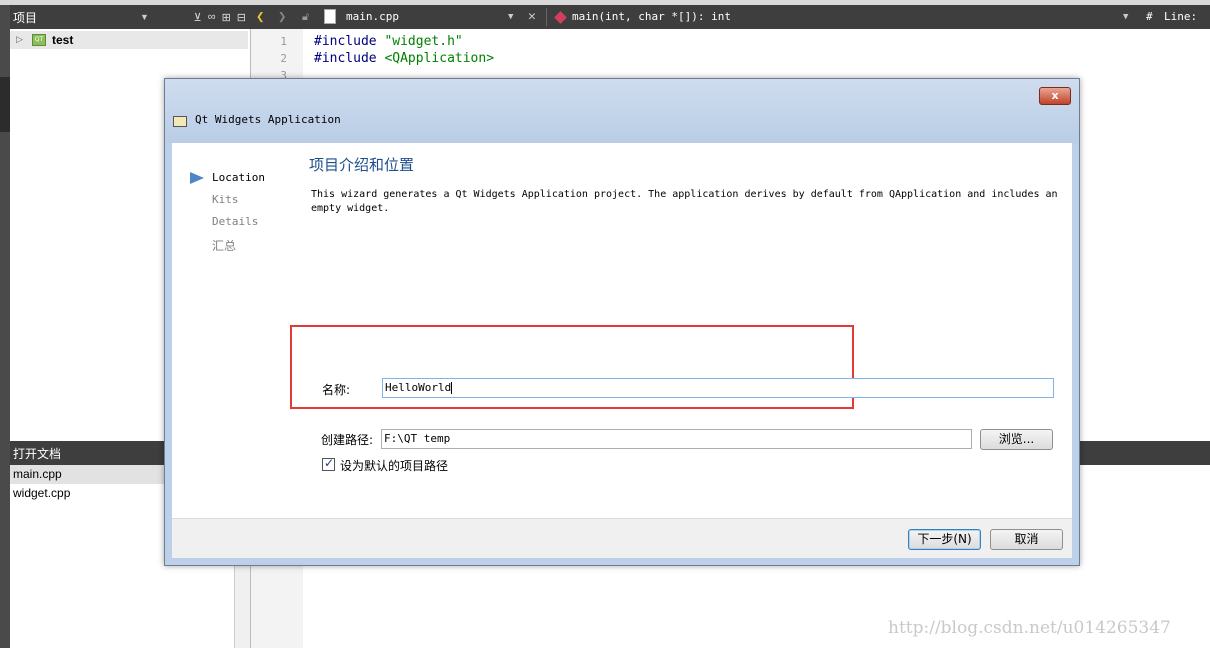  I want to click on projects-panel-header: 项目 ▼ ⊻ ∞ ⊞ ⊟, so click(130, 17).